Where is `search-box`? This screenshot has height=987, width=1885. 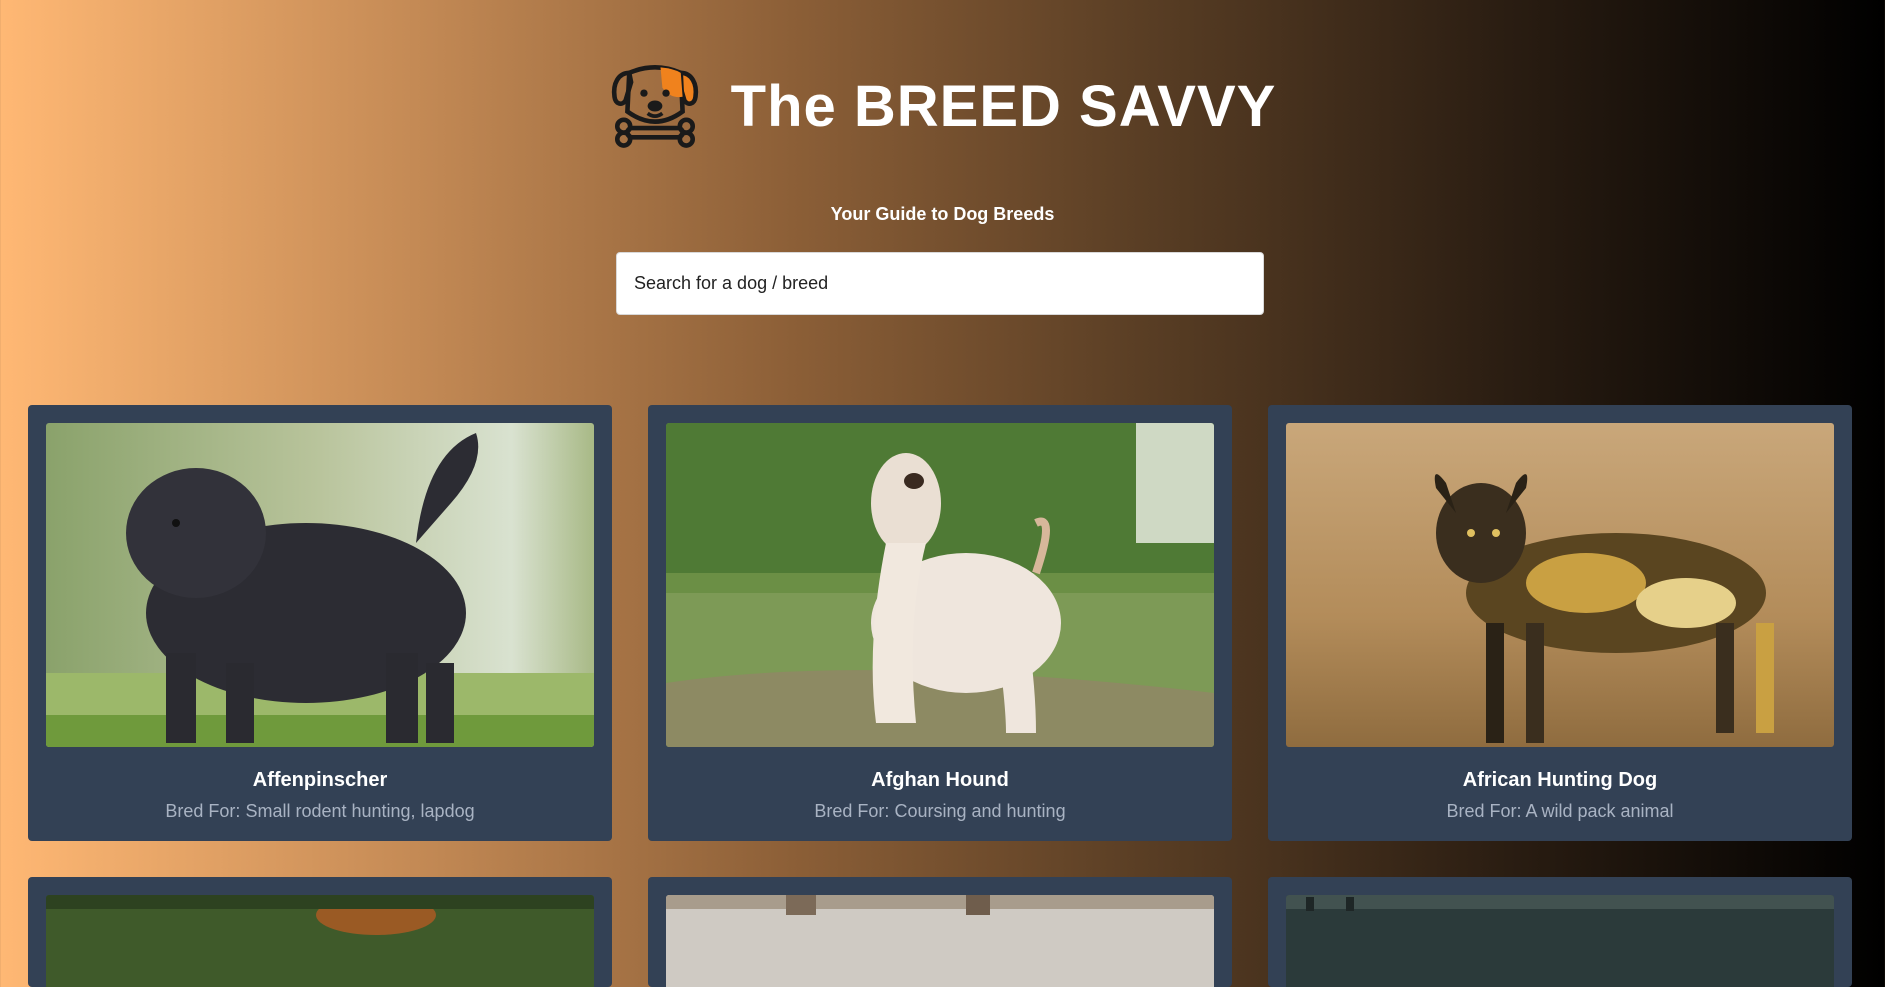
search-box is located at coordinates (940, 283).